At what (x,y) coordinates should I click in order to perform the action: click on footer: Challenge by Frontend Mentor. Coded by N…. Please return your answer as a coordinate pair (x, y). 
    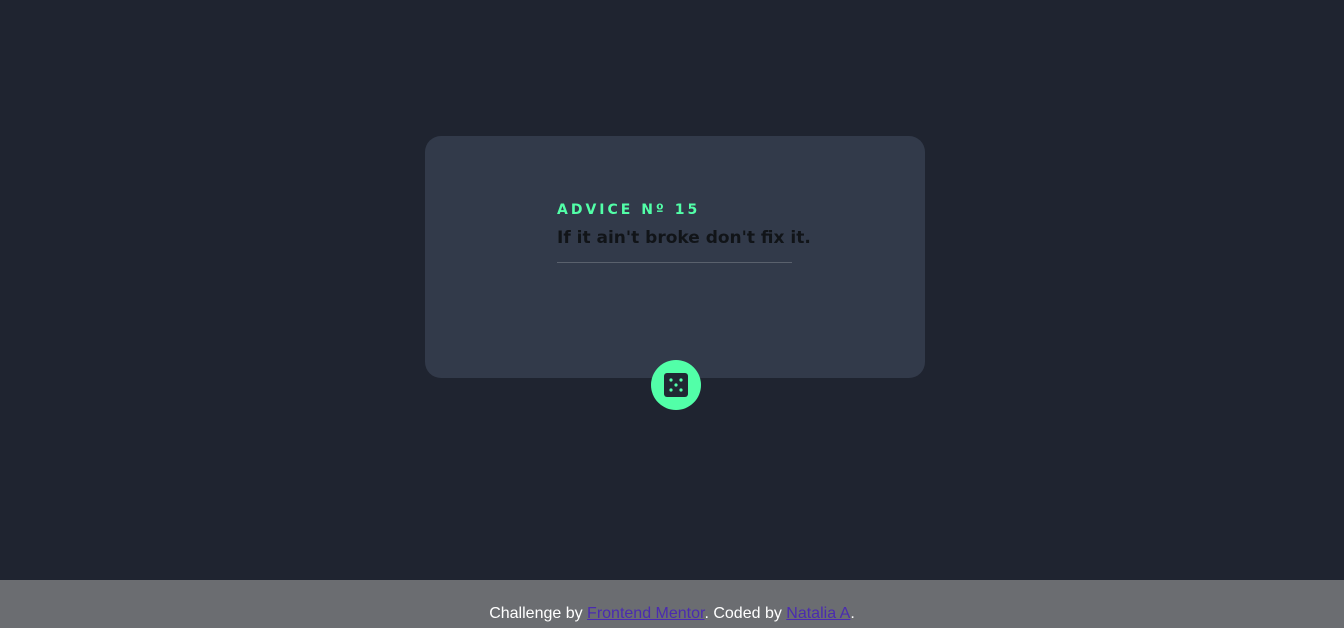
    Looking at the image, I should click on (672, 604).